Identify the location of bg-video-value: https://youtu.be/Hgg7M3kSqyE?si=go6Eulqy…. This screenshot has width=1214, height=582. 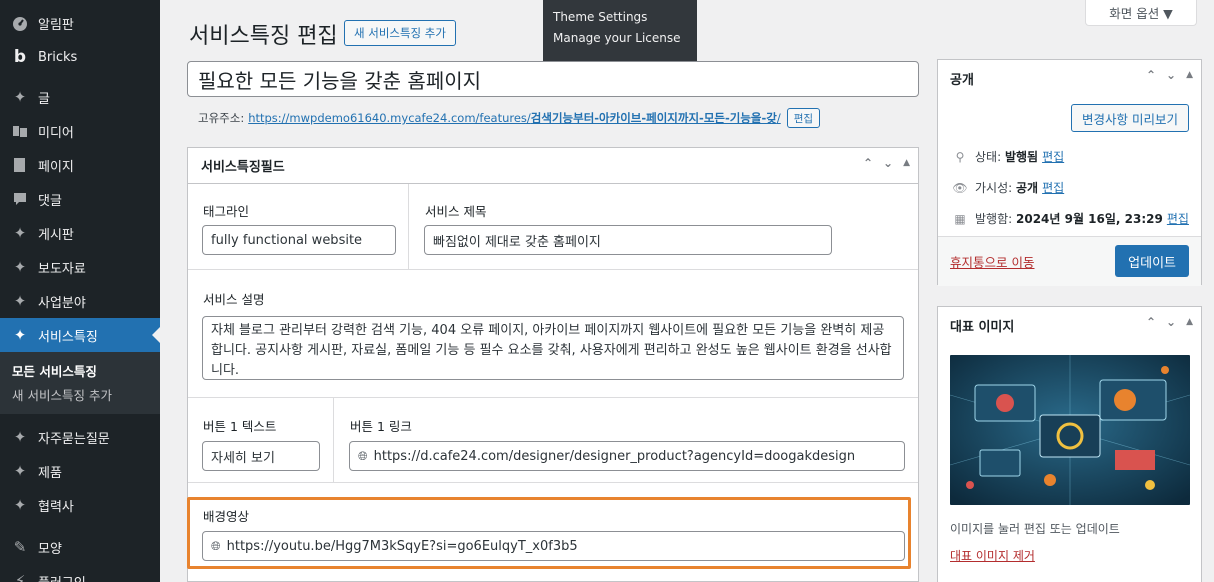
(402, 546).